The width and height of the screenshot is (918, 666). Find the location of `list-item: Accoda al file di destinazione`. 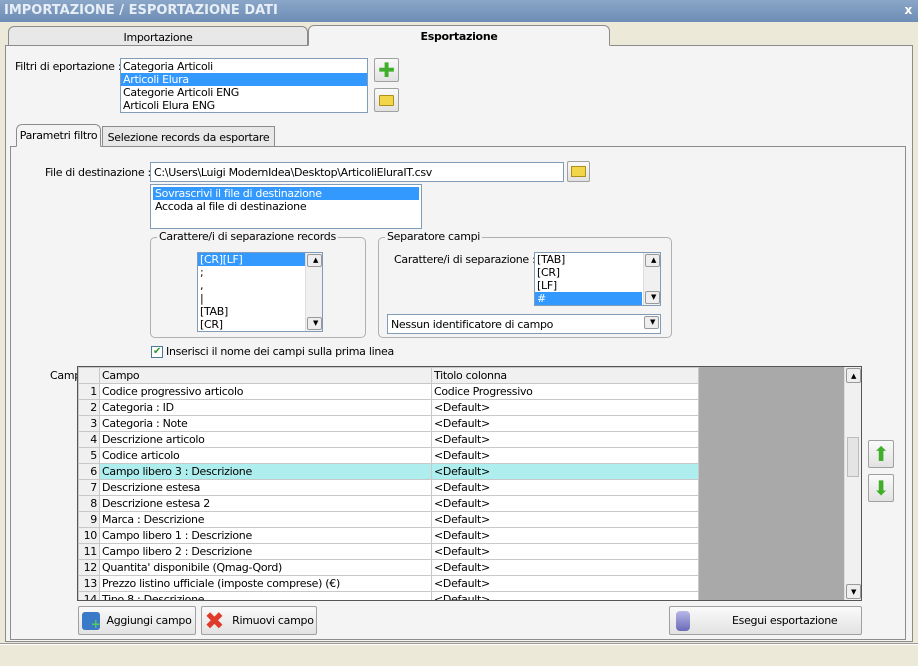

list-item: Accoda al file di destinazione is located at coordinates (286, 206).